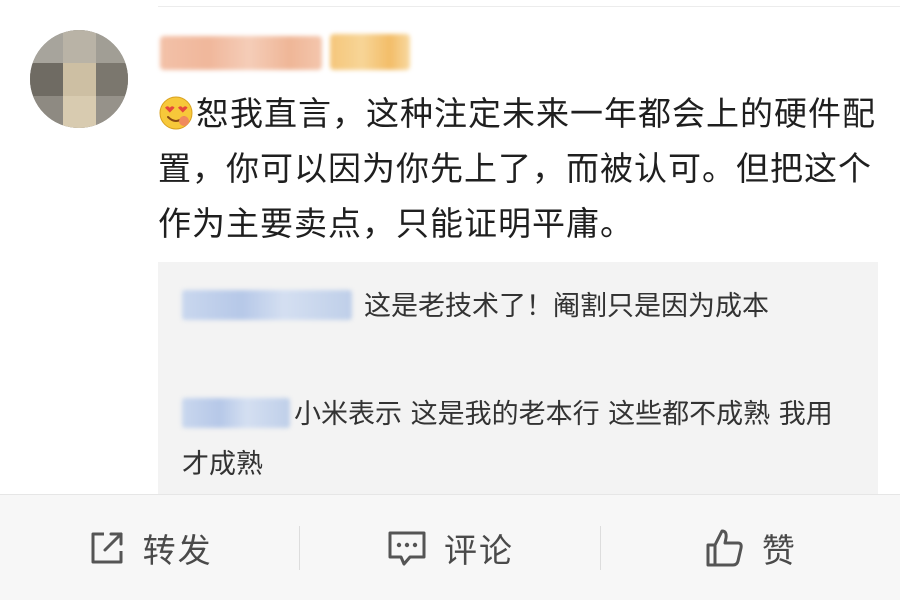 The width and height of the screenshot is (900, 600). What do you see at coordinates (779, 550) in the screenshot?
I see `like-label: 赞` at bounding box center [779, 550].